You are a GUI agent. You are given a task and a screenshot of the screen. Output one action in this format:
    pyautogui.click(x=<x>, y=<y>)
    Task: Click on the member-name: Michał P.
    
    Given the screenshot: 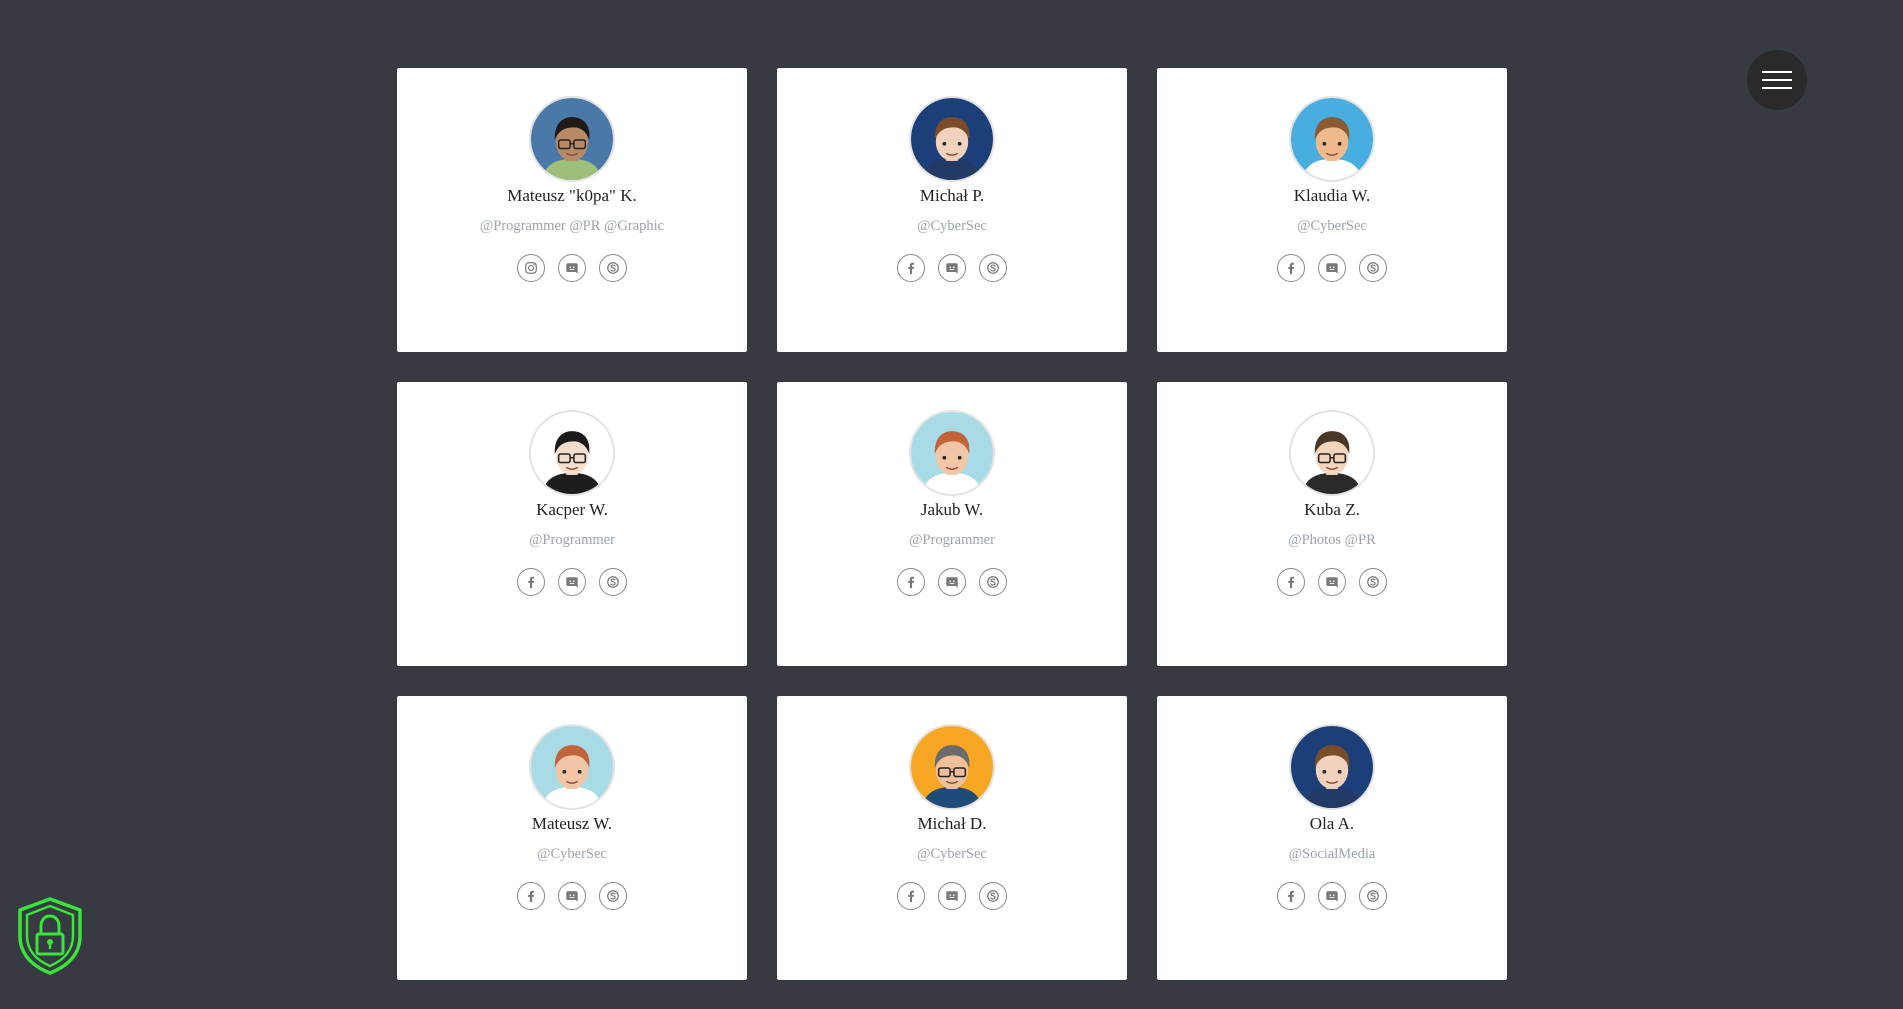 What is the action you would take?
    pyautogui.click(x=952, y=195)
    